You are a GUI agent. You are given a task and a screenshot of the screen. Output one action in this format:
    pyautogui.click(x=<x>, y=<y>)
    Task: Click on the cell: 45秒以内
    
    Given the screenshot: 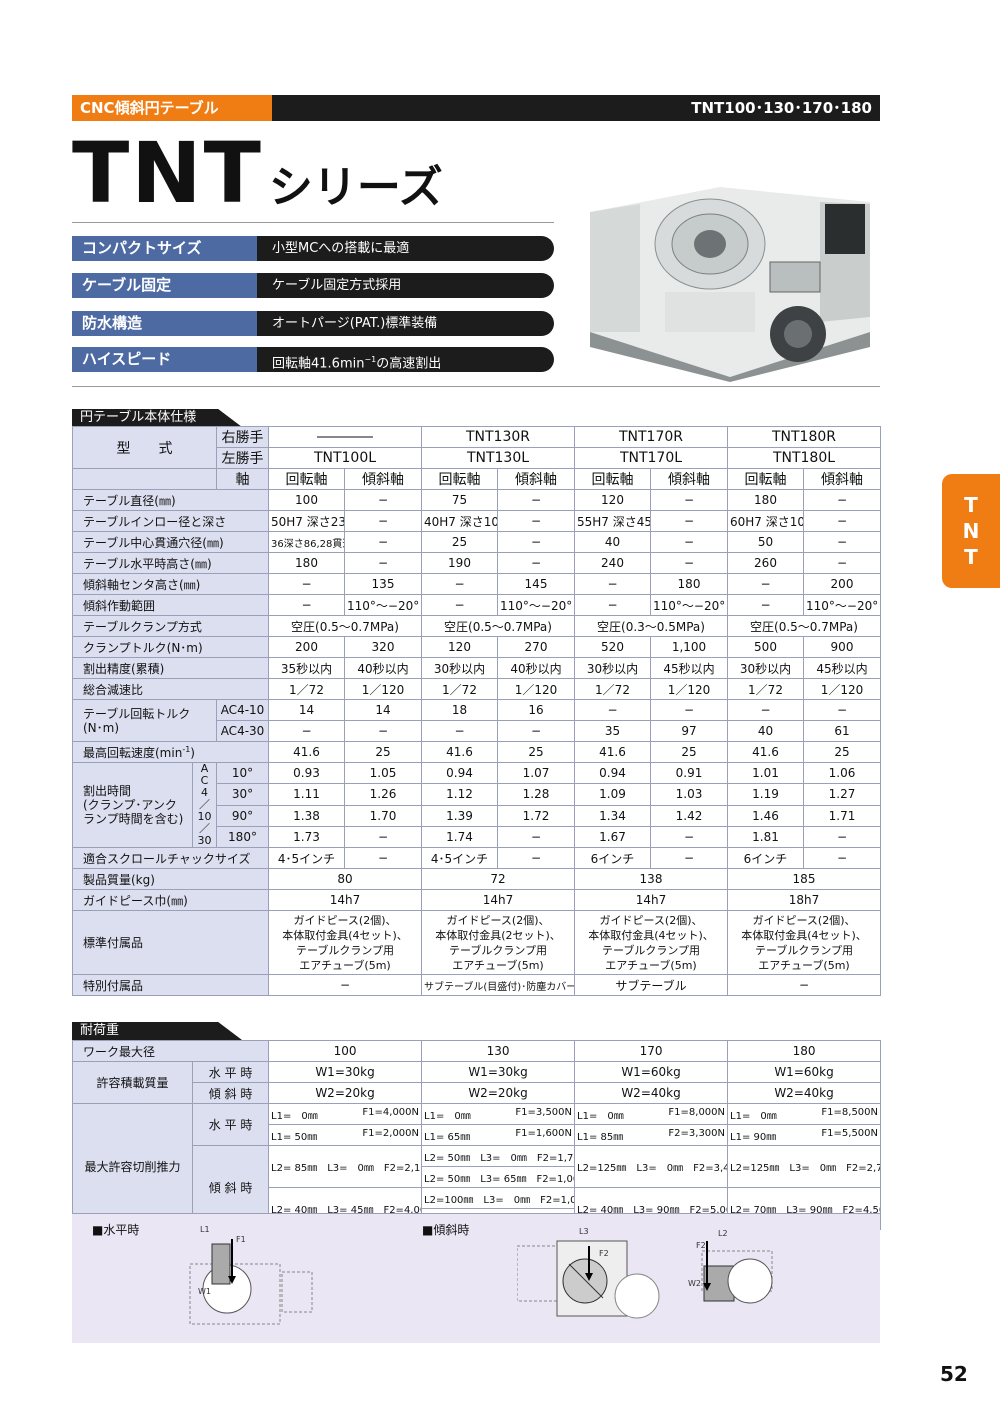 What is the action you would take?
    pyautogui.click(x=842, y=668)
    